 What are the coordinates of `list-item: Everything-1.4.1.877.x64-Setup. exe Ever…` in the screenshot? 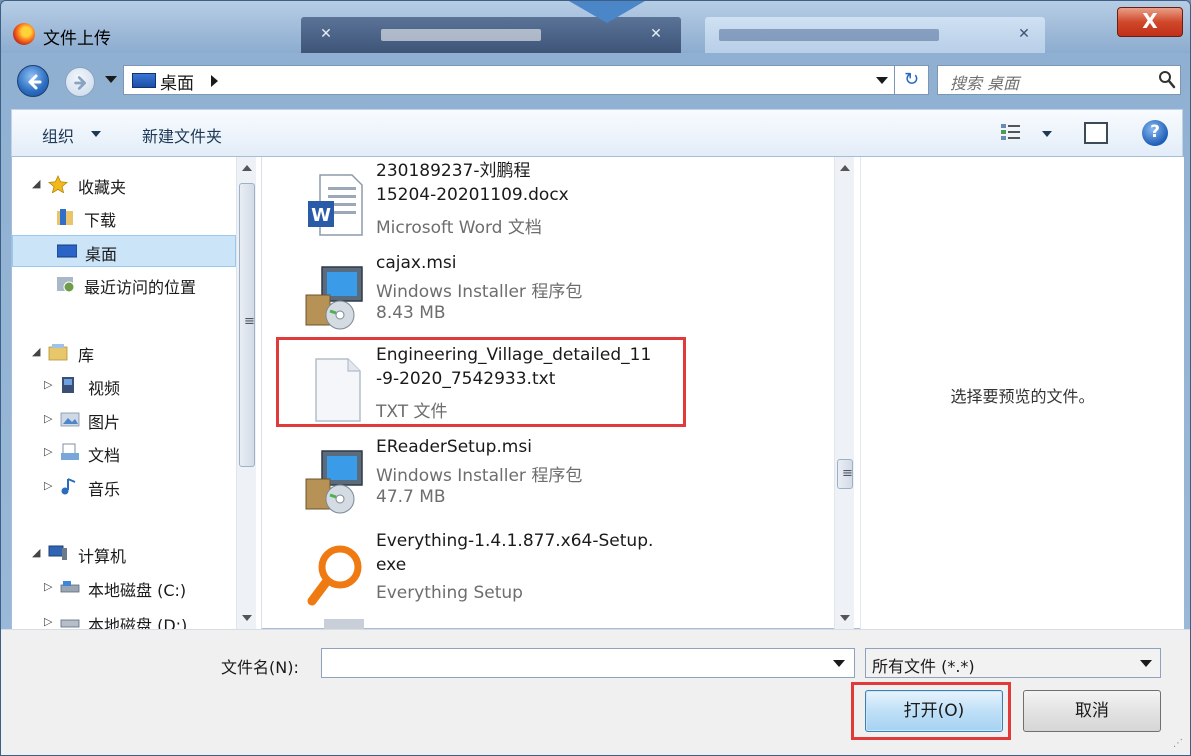 It's located at (564, 575).